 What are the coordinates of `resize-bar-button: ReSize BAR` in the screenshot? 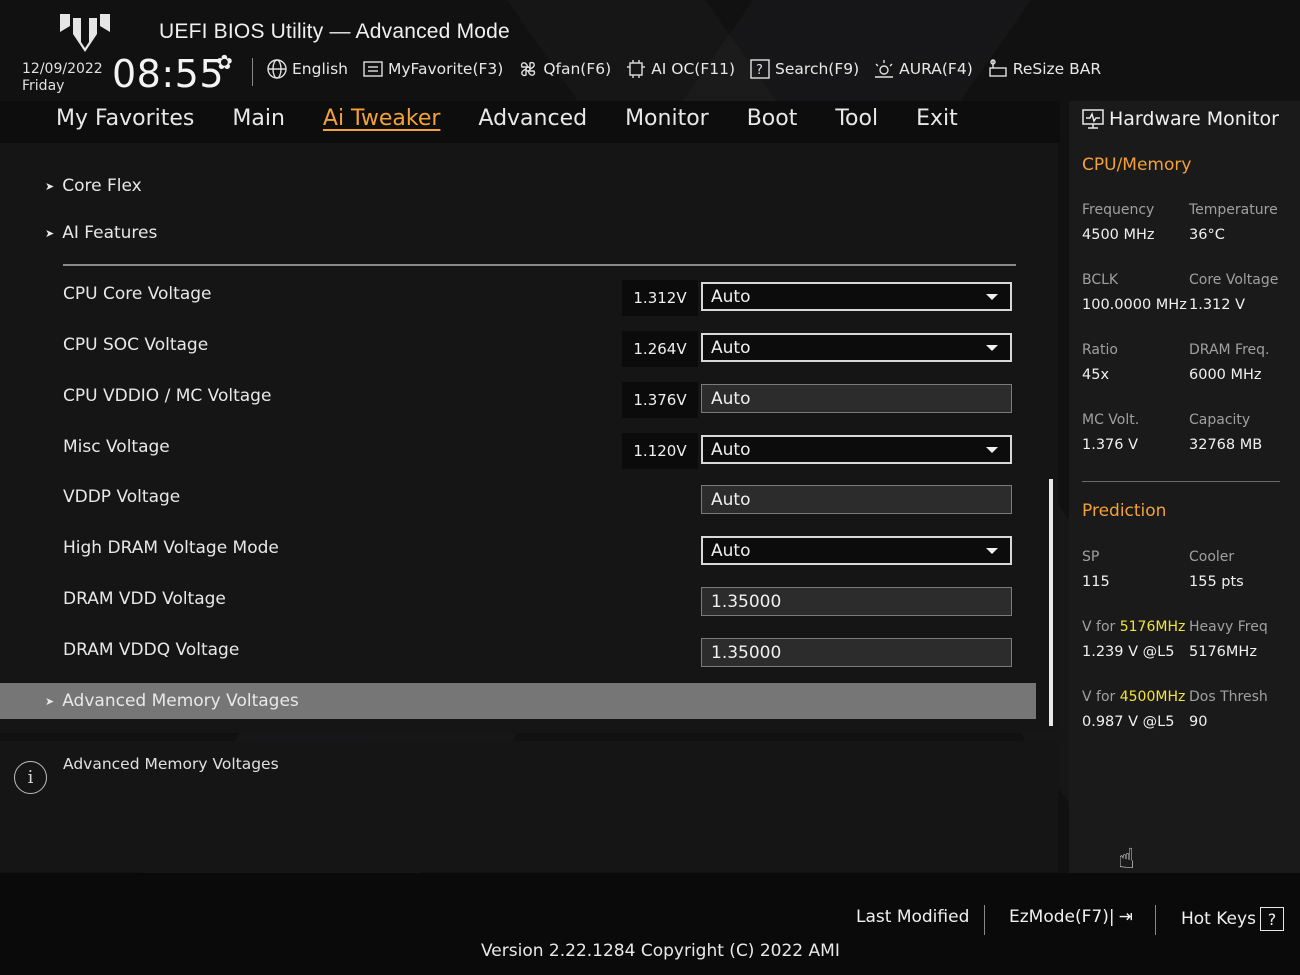 It's located at (1044, 69).